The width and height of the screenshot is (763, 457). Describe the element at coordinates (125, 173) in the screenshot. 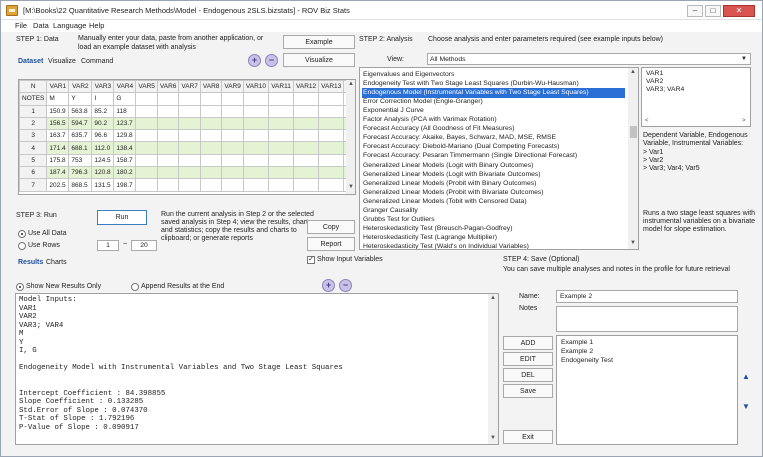

I see `grid-cell: 180.2` at that location.